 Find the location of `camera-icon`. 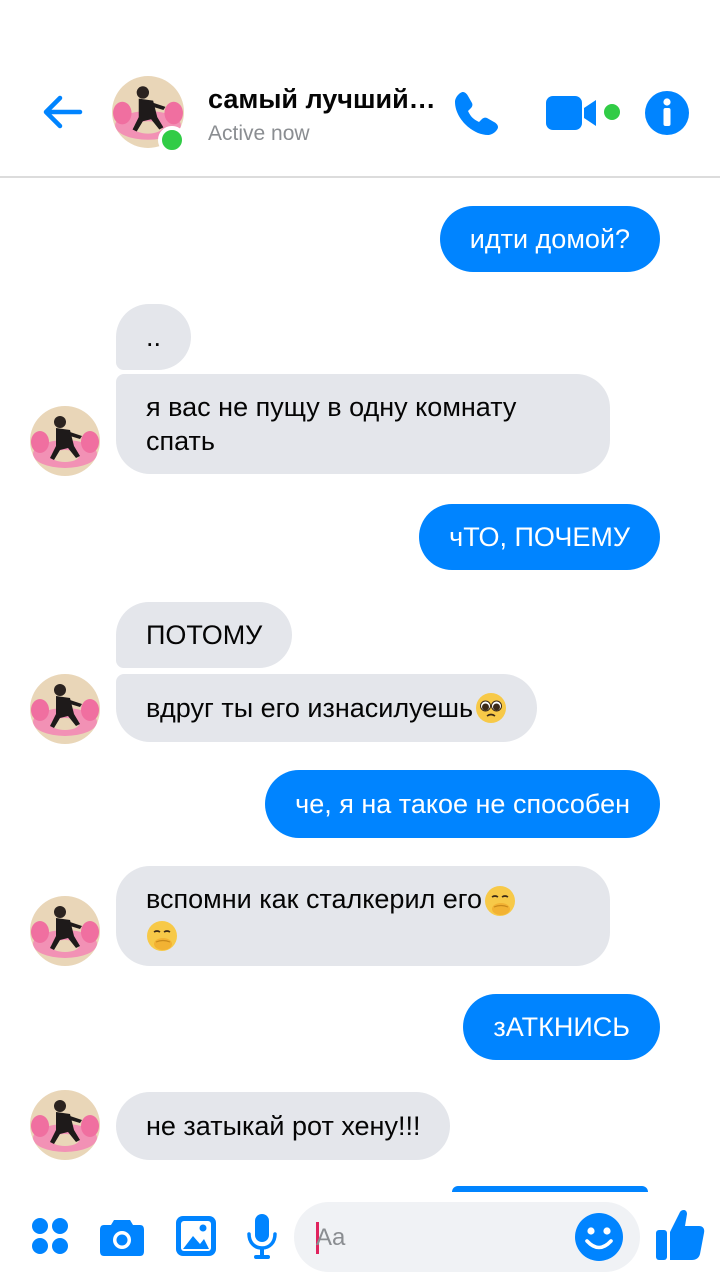

camera-icon is located at coordinates (122, 1236).